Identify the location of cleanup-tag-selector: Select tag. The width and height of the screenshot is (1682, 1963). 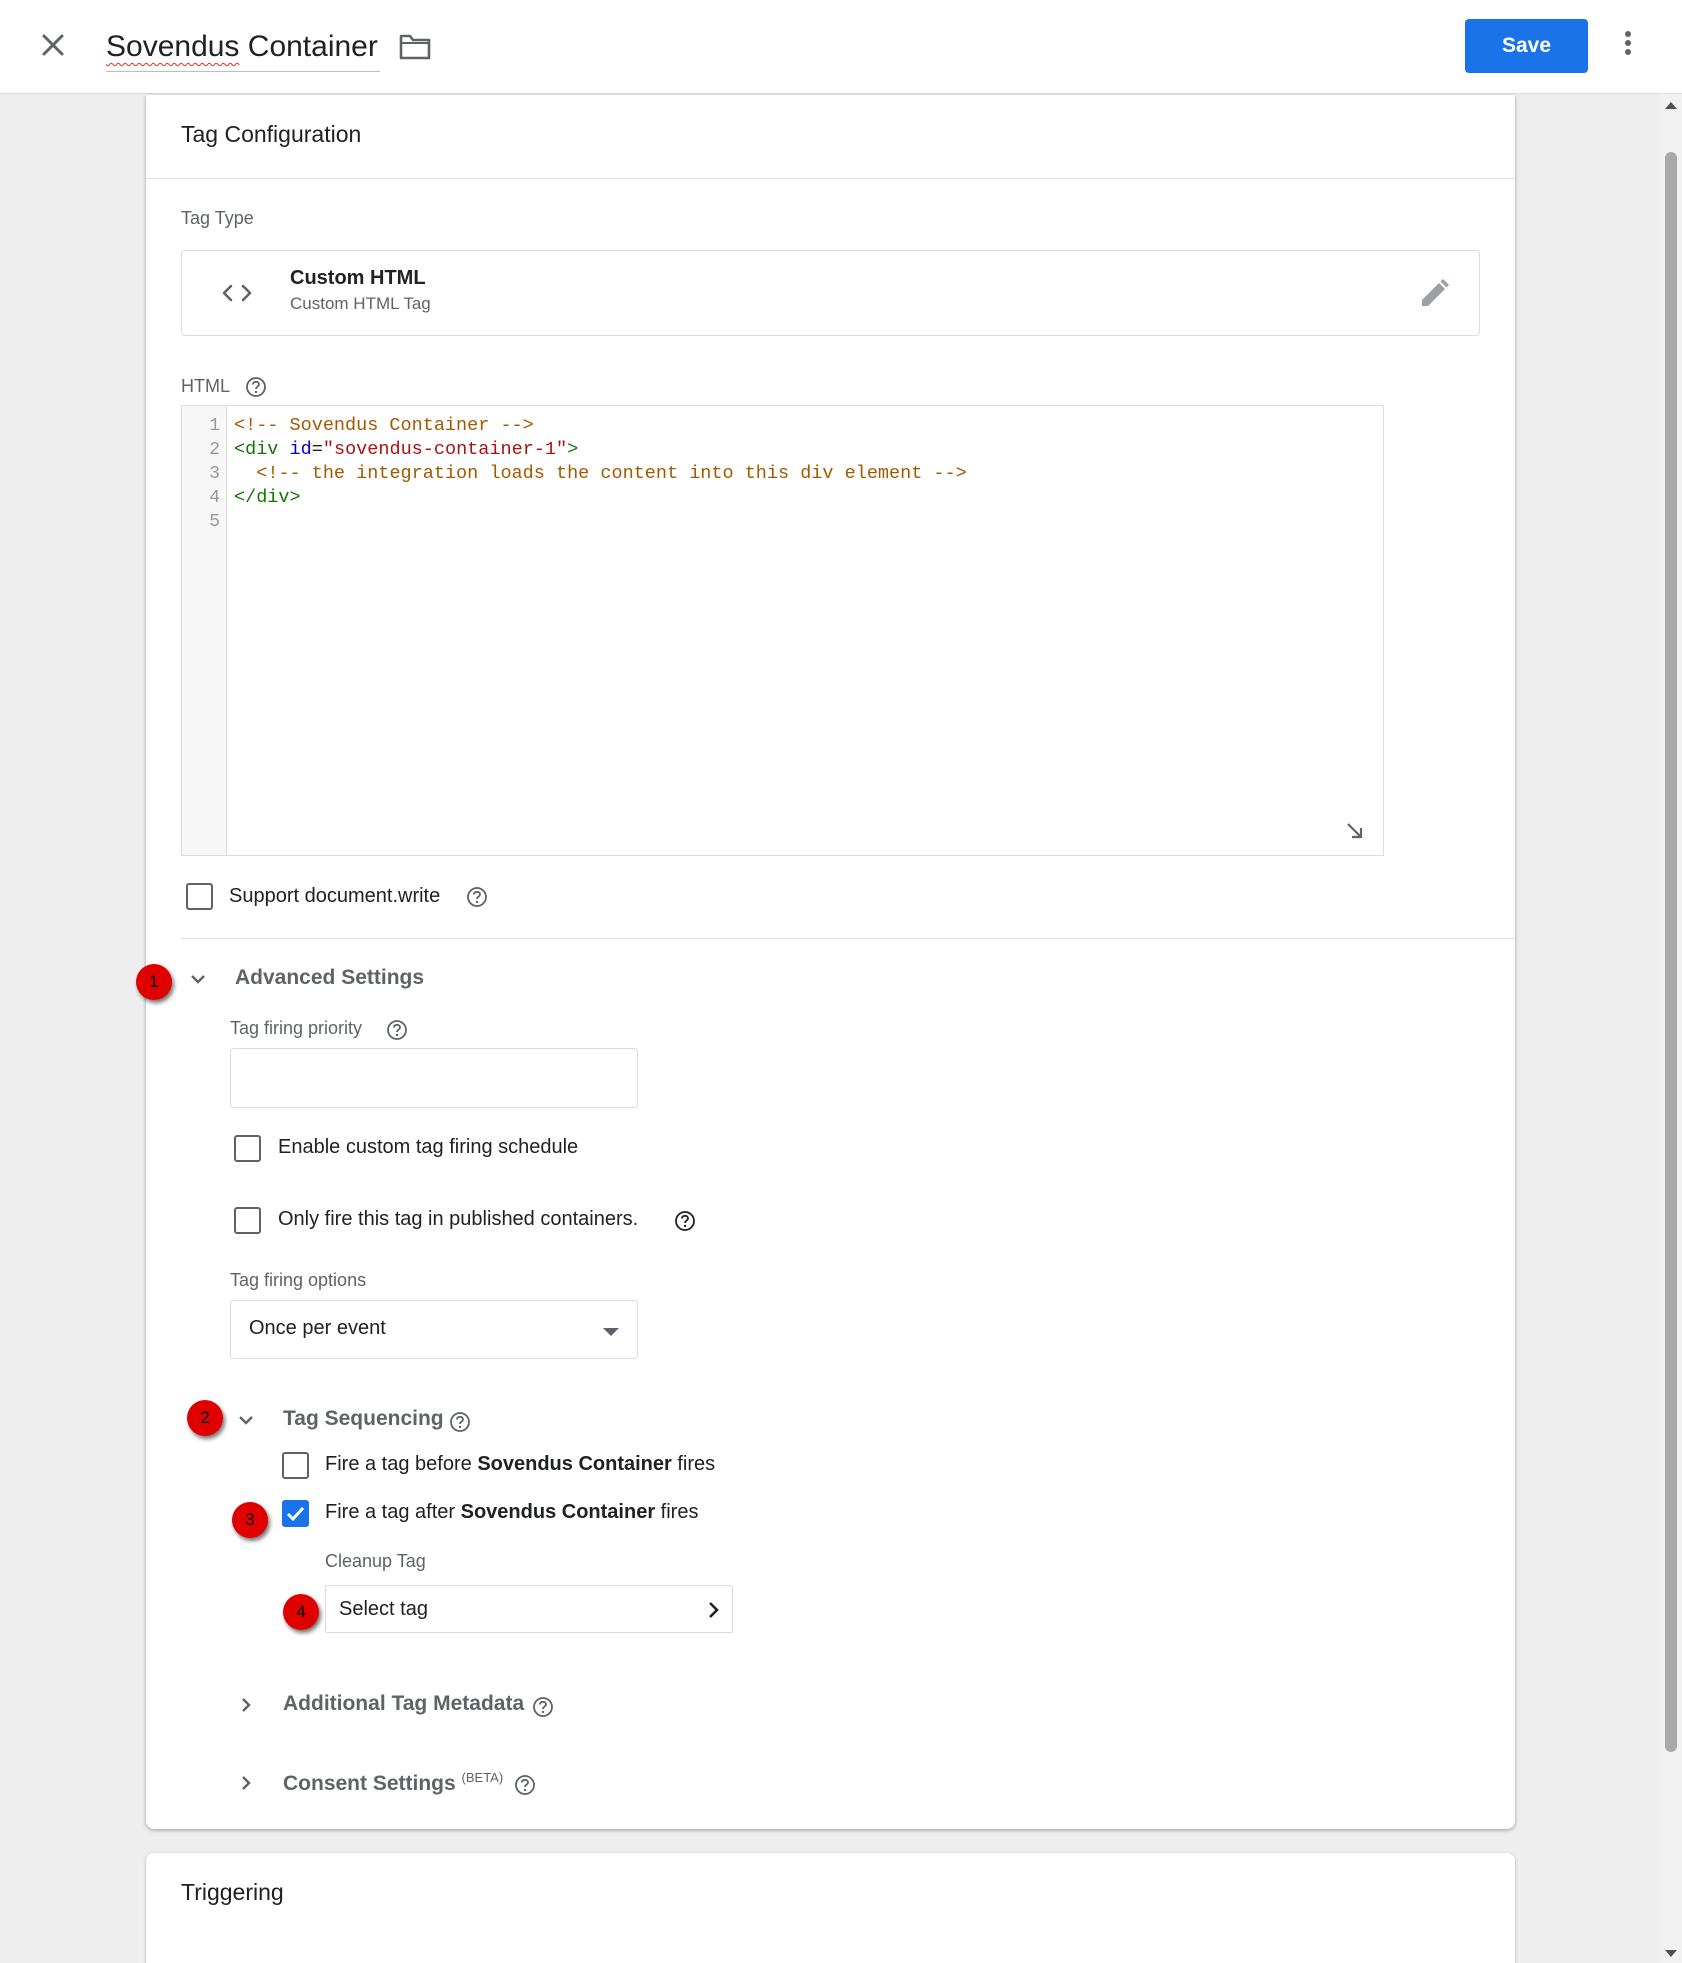
(529, 1609).